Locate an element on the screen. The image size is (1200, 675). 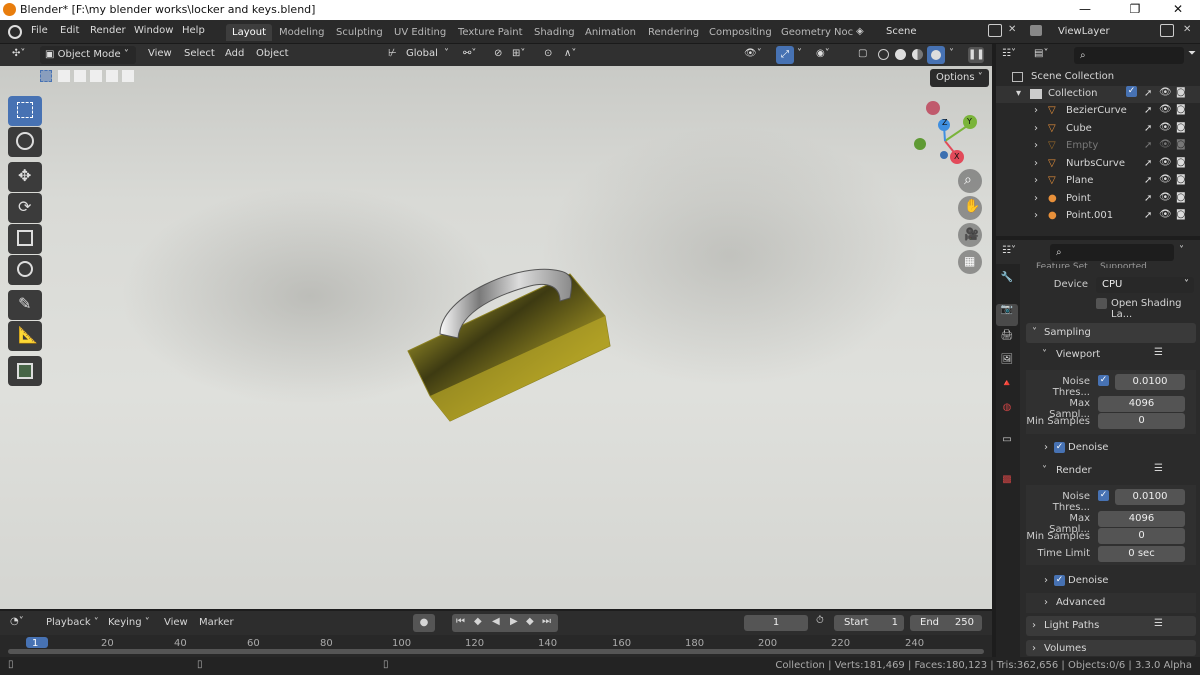
texture-tab-icon: ▩ is located at coordinates (1007, 485).